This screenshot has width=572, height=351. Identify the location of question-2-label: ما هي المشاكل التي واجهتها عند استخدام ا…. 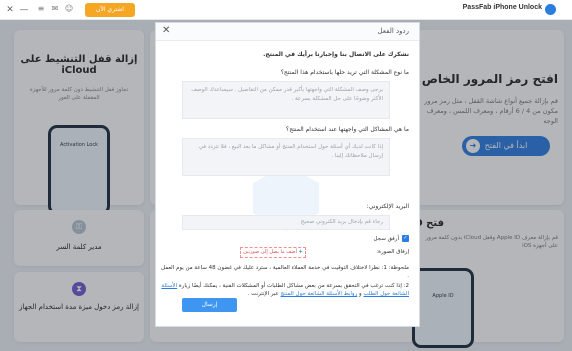
(347, 129).